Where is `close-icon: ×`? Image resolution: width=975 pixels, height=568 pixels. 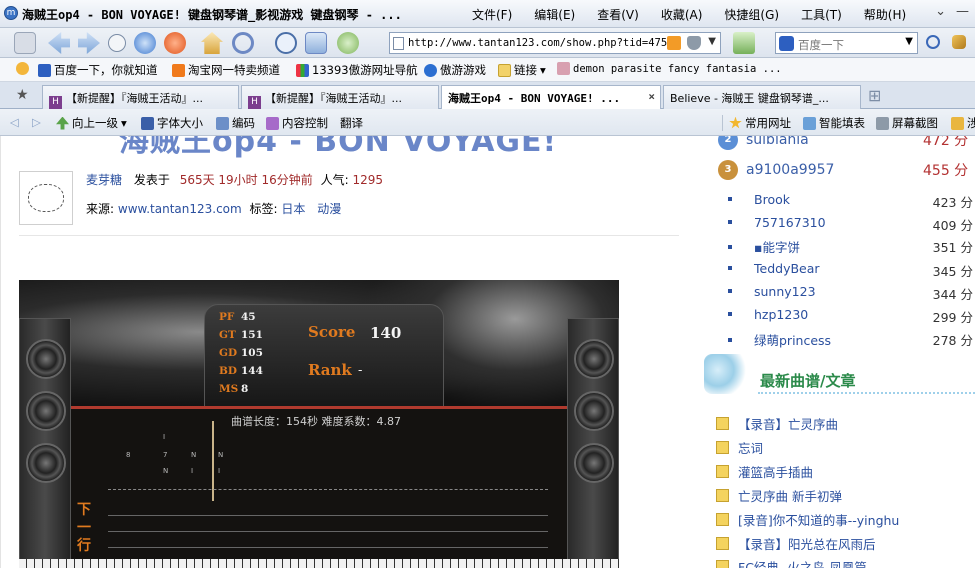
close-icon: × is located at coordinates (651, 96).